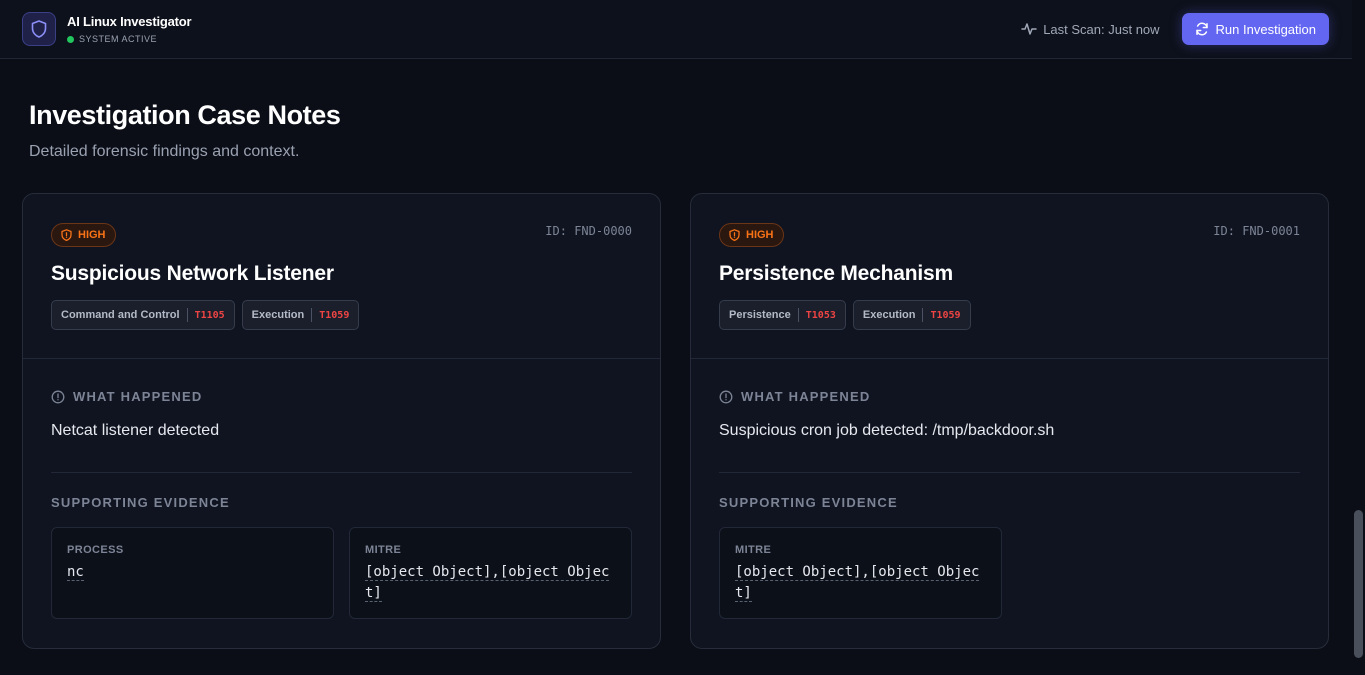  I want to click on evidence-key: PROCESS, so click(95, 550).